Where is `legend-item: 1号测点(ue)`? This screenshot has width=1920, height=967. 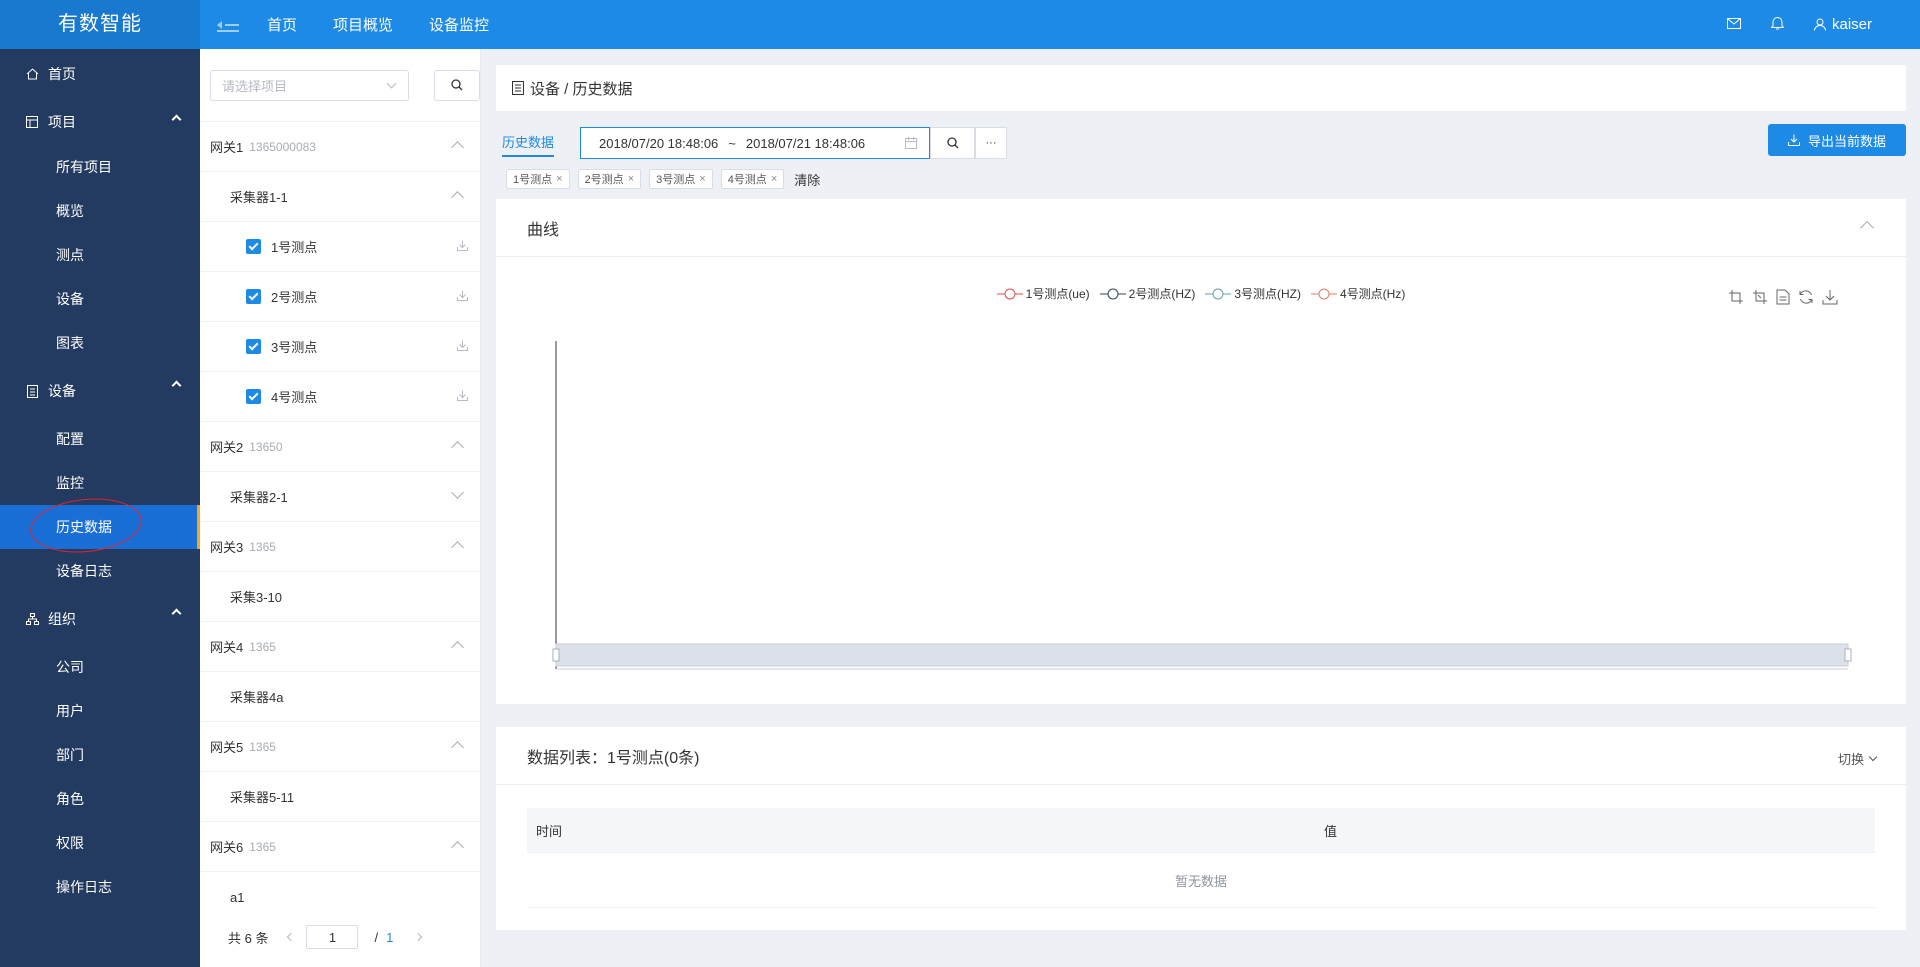
legend-item: 1号测点(ue) is located at coordinates (1043, 293).